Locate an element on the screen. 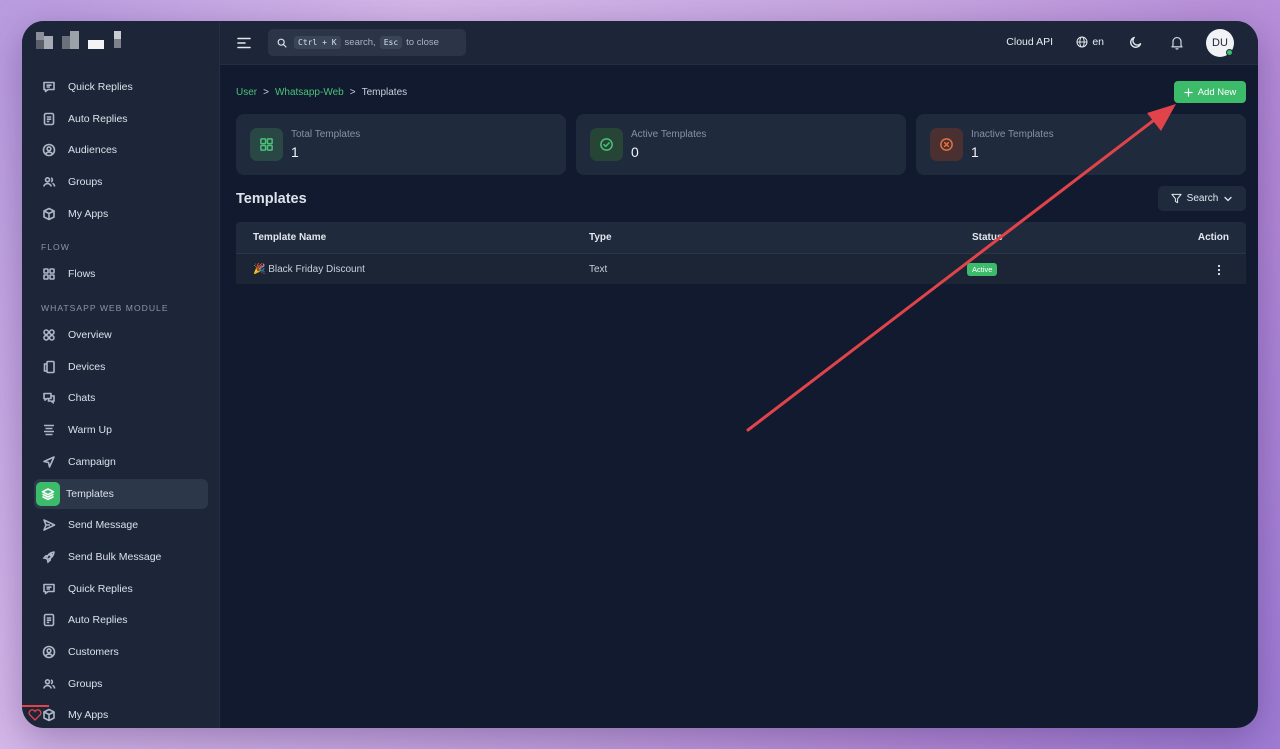  template-name-cell: 🎉 Black Friday Discount is located at coordinates (309, 269).